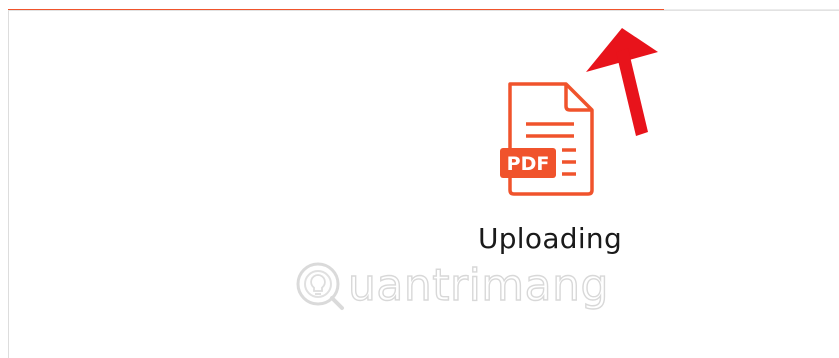 The width and height of the screenshot is (839, 358). I want to click on watermark: uantrimang, so click(474, 286).